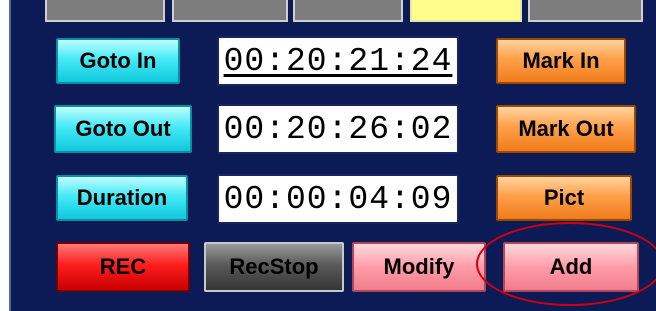  What do you see at coordinates (571, 267) in the screenshot?
I see `add-button: Add` at bounding box center [571, 267].